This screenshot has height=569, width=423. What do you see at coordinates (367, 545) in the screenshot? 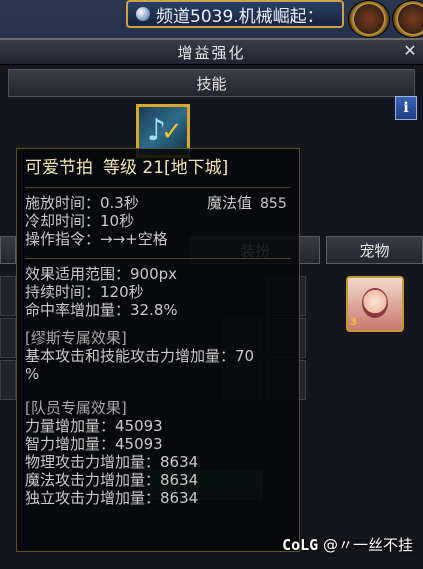
I see `watermark-text: @〃一丝不挂` at bounding box center [367, 545].